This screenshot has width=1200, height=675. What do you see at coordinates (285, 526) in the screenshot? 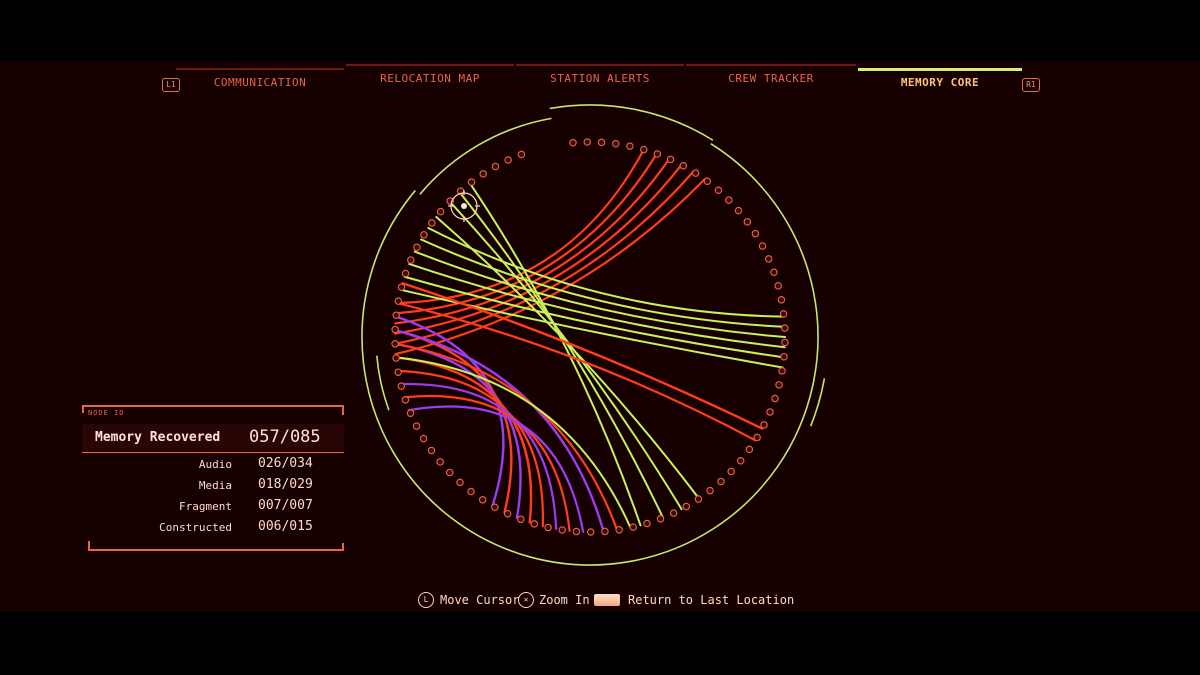
I see `constructed-value: 006/015` at bounding box center [285, 526].